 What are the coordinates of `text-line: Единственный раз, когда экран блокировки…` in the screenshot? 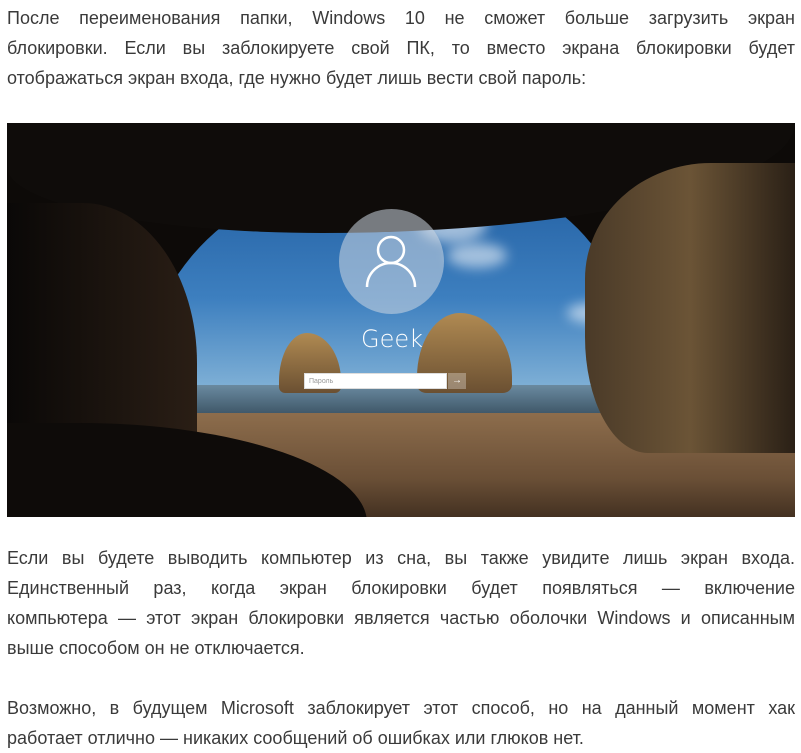 It's located at (401, 588).